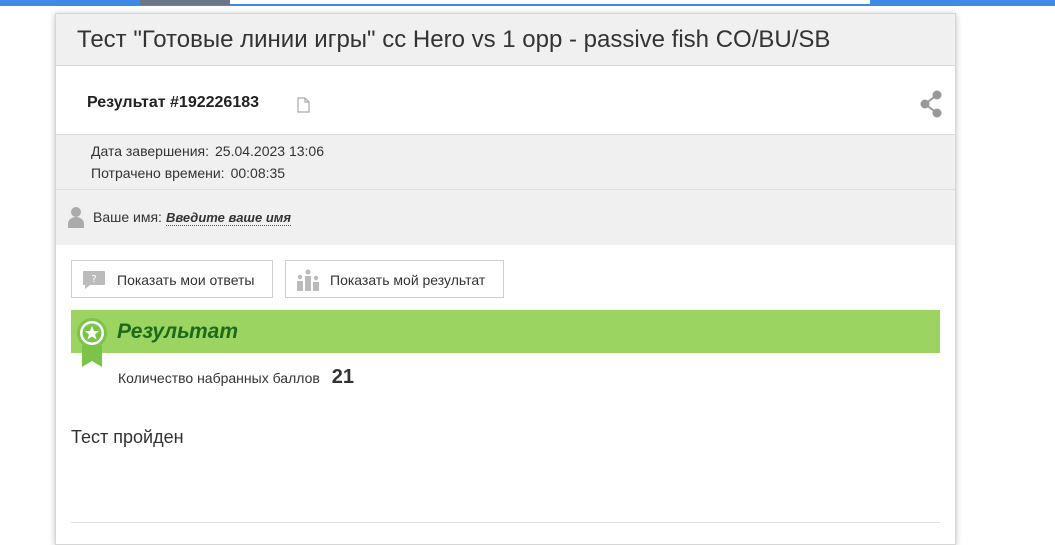 The image size is (1055, 545). I want to click on completion-date: Дата завершения: 25.04.2023 13:06, so click(207, 151).